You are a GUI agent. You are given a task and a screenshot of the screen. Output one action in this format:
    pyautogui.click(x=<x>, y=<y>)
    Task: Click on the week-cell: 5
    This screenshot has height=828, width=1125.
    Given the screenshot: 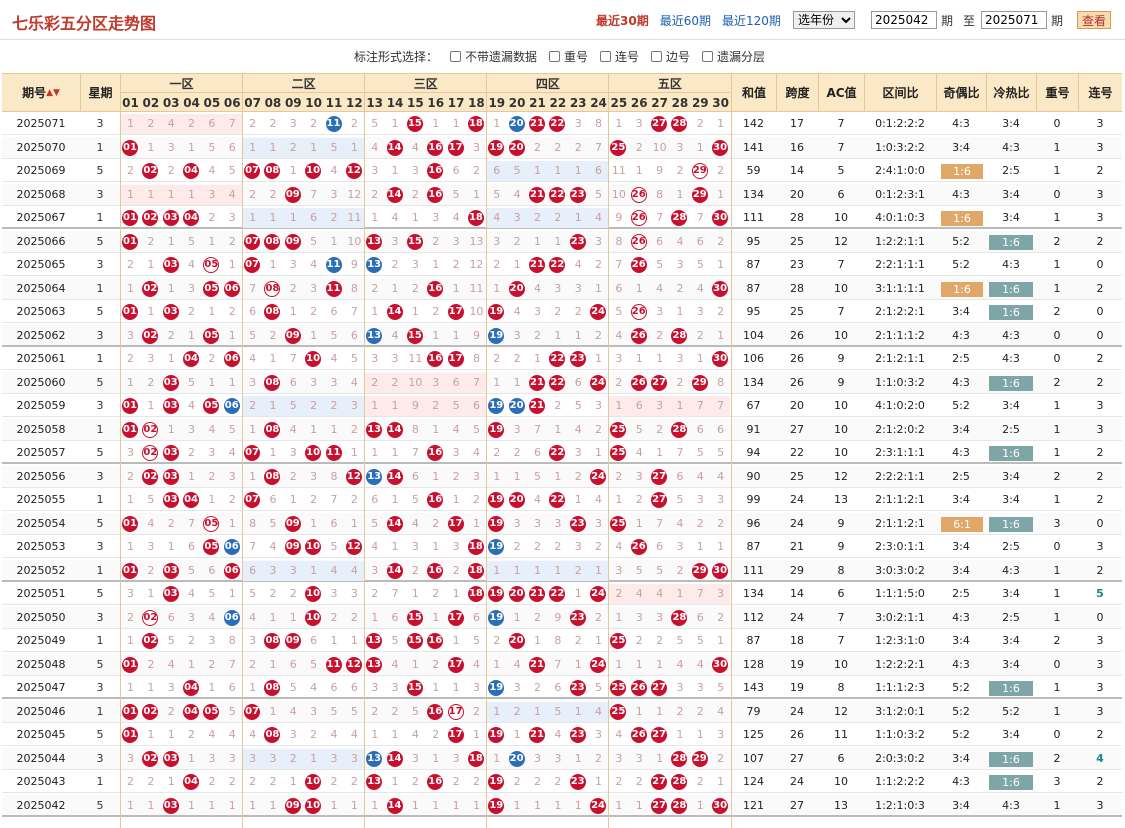 What is the action you would take?
    pyautogui.click(x=100, y=311)
    